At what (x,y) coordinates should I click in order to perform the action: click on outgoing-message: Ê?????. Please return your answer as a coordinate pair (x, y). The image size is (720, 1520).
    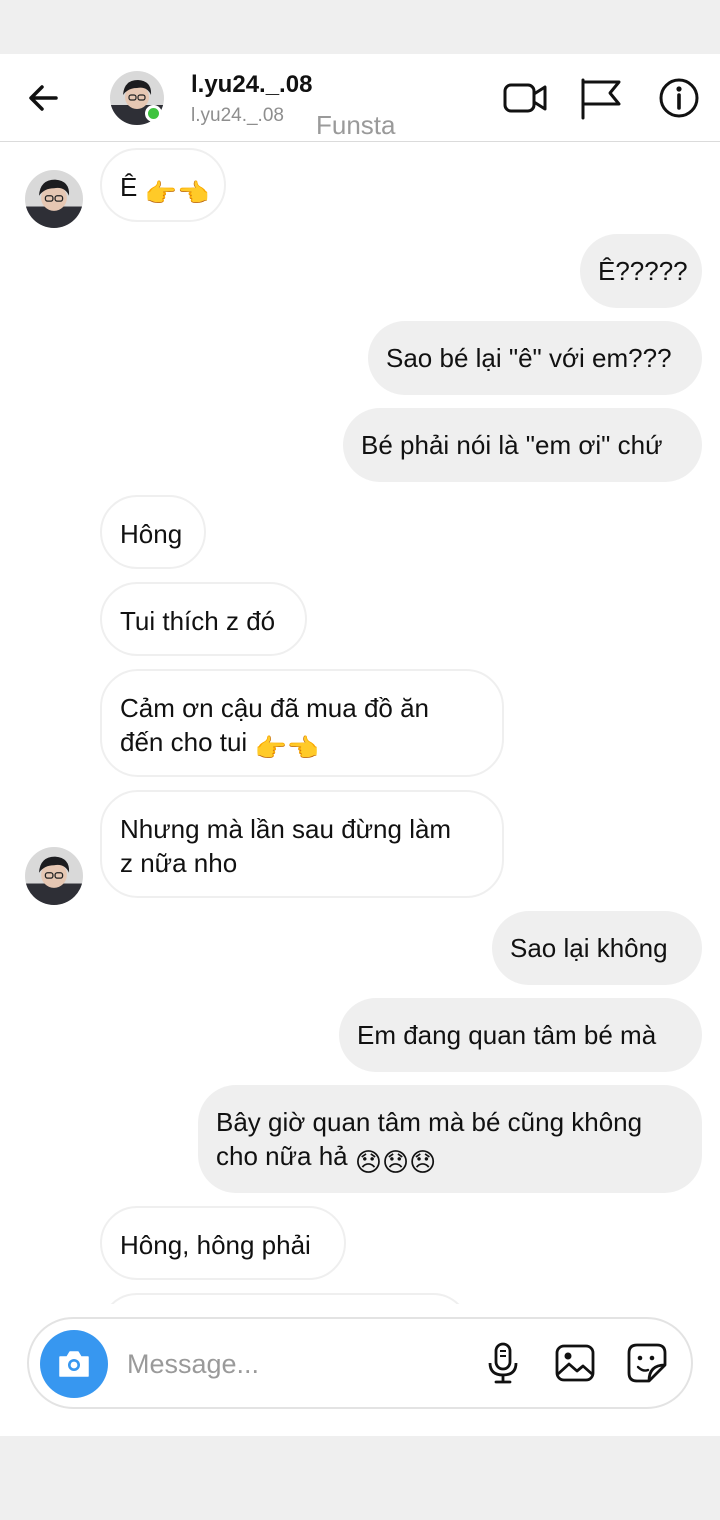
    Looking at the image, I should click on (641, 271).